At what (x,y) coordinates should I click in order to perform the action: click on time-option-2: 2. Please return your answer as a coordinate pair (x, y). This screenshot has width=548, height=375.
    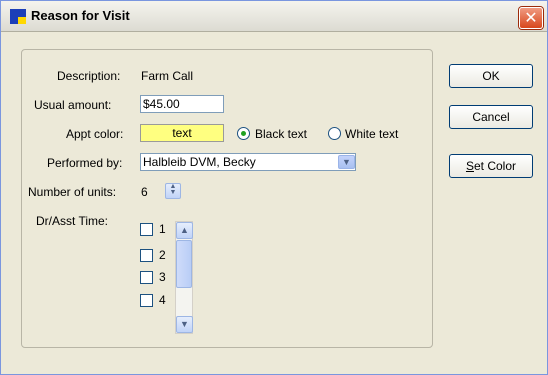
    Looking at the image, I should click on (162, 255).